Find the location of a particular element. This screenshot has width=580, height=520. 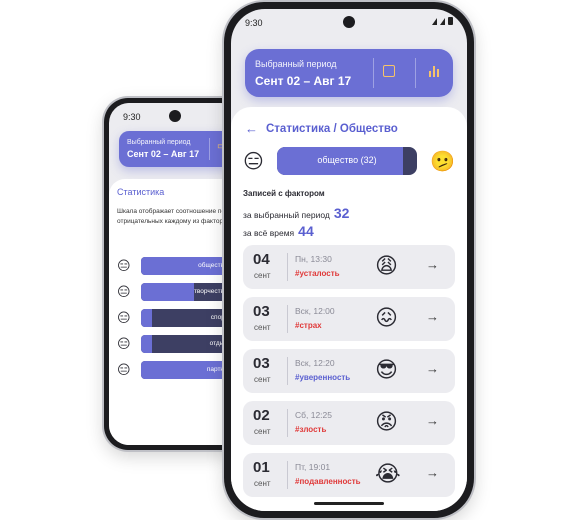

bar-chart-icon is located at coordinates (436, 70).